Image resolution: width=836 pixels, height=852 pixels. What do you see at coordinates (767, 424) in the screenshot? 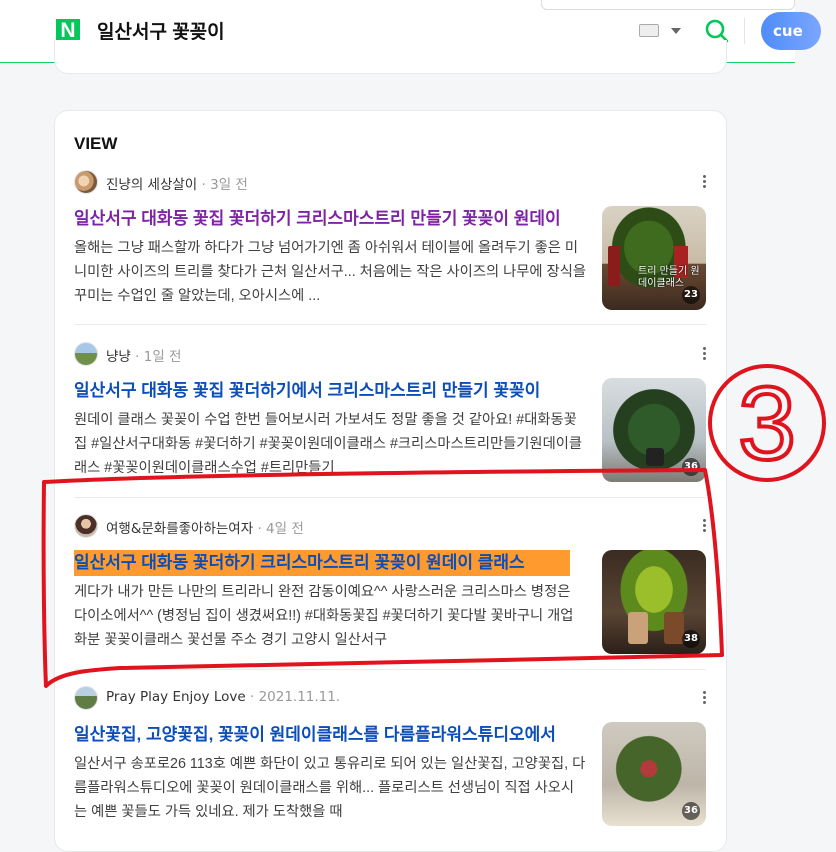
I see `annotation-number: 3` at bounding box center [767, 424].